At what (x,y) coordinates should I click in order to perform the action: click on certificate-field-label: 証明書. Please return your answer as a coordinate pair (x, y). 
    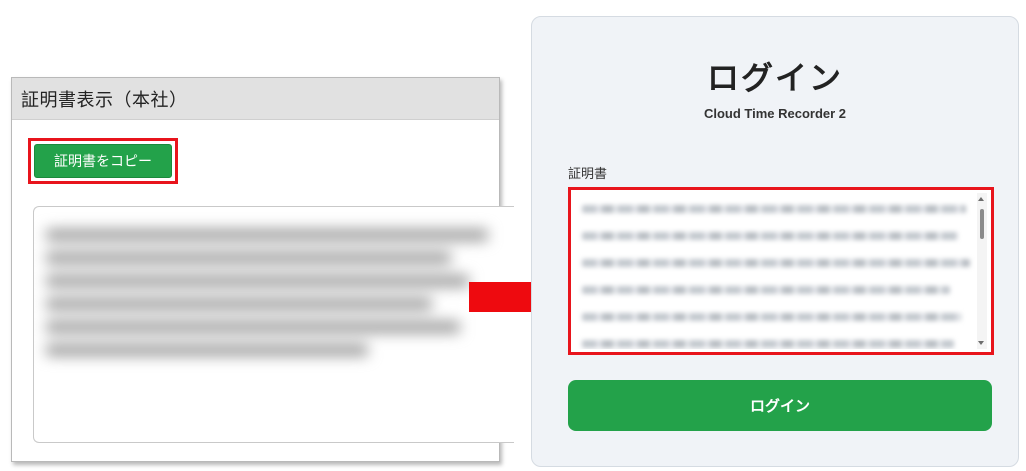
    Looking at the image, I should click on (588, 174).